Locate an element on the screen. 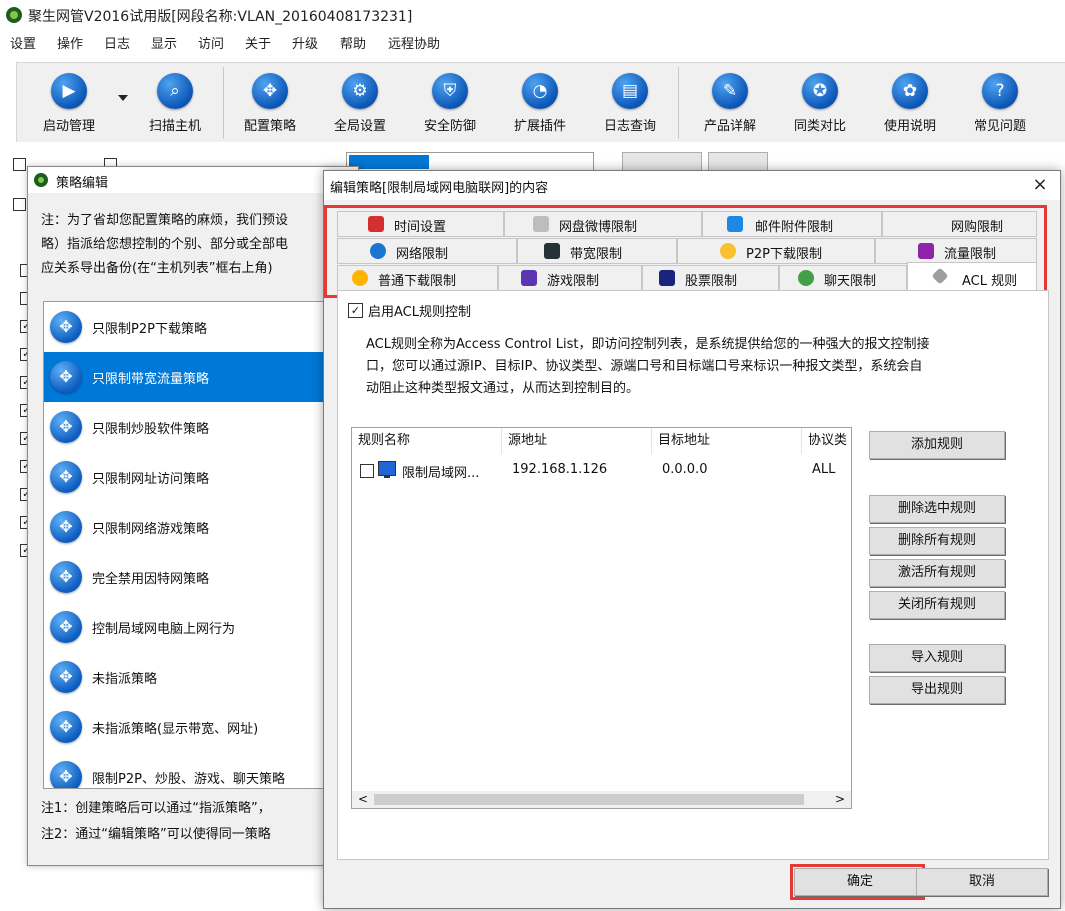 The image size is (1065, 911). security-defense-button: ⛨ 安全防御 is located at coordinates (450, 103).